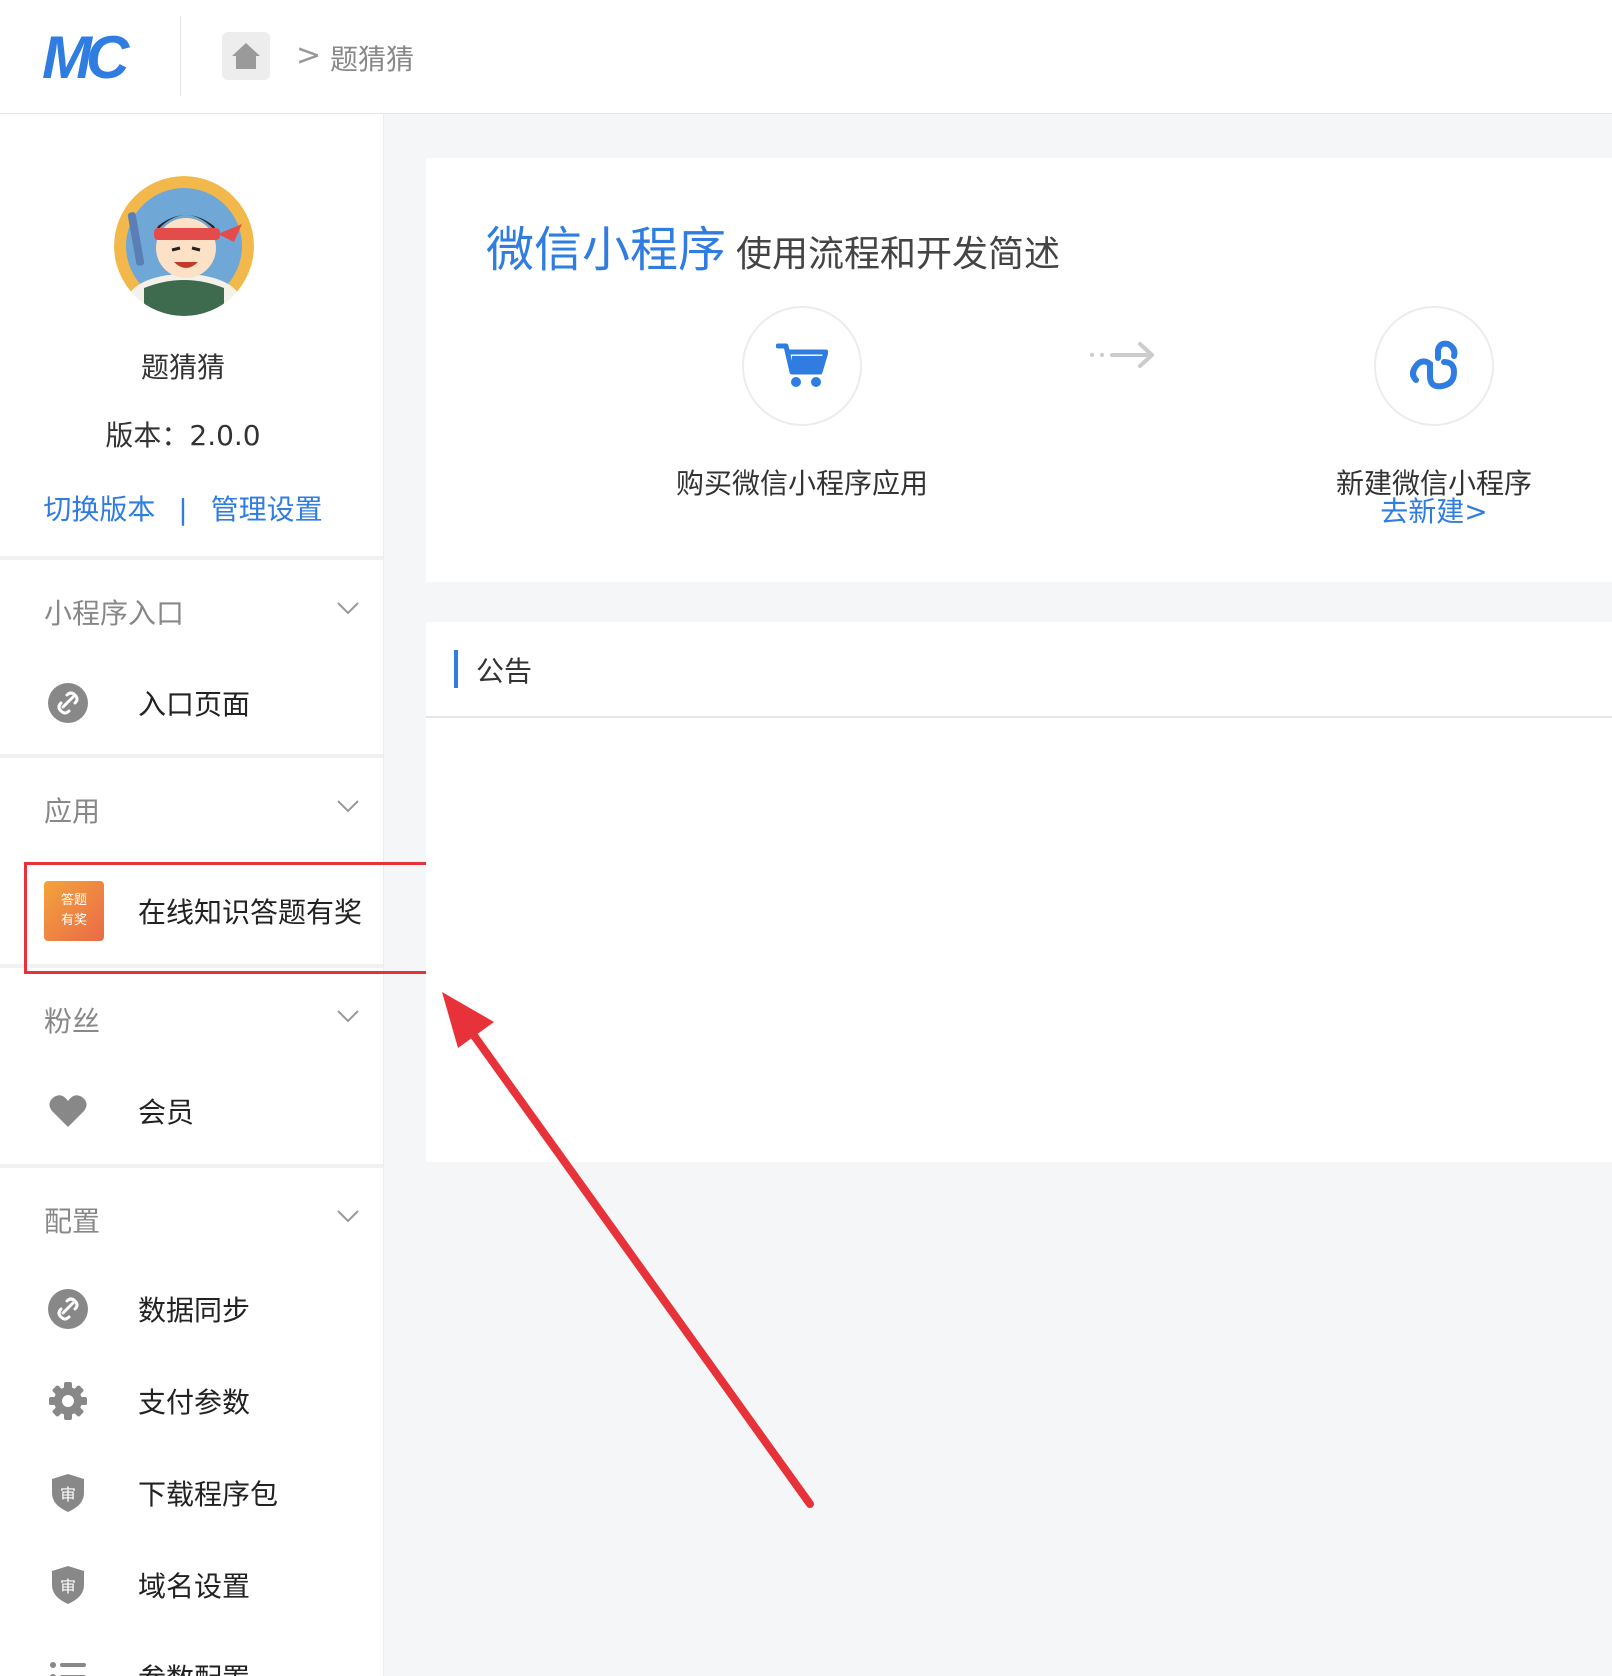 The width and height of the screenshot is (1612, 1676). What do you see at coordinates (68, 1401) in the screenshot?
I see `gear-icon` at bounding box center [68, 1401].